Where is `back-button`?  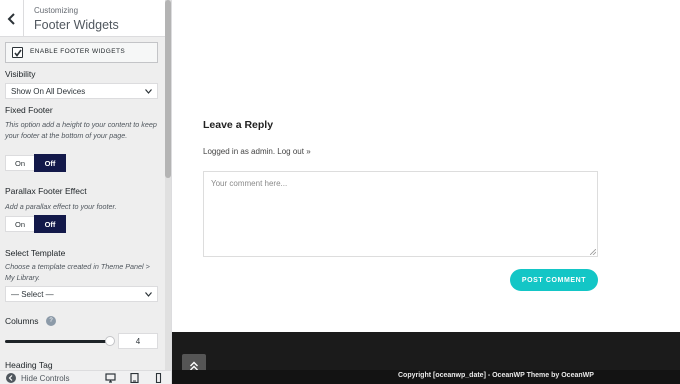 back-button is located at coordinates (12, 18).